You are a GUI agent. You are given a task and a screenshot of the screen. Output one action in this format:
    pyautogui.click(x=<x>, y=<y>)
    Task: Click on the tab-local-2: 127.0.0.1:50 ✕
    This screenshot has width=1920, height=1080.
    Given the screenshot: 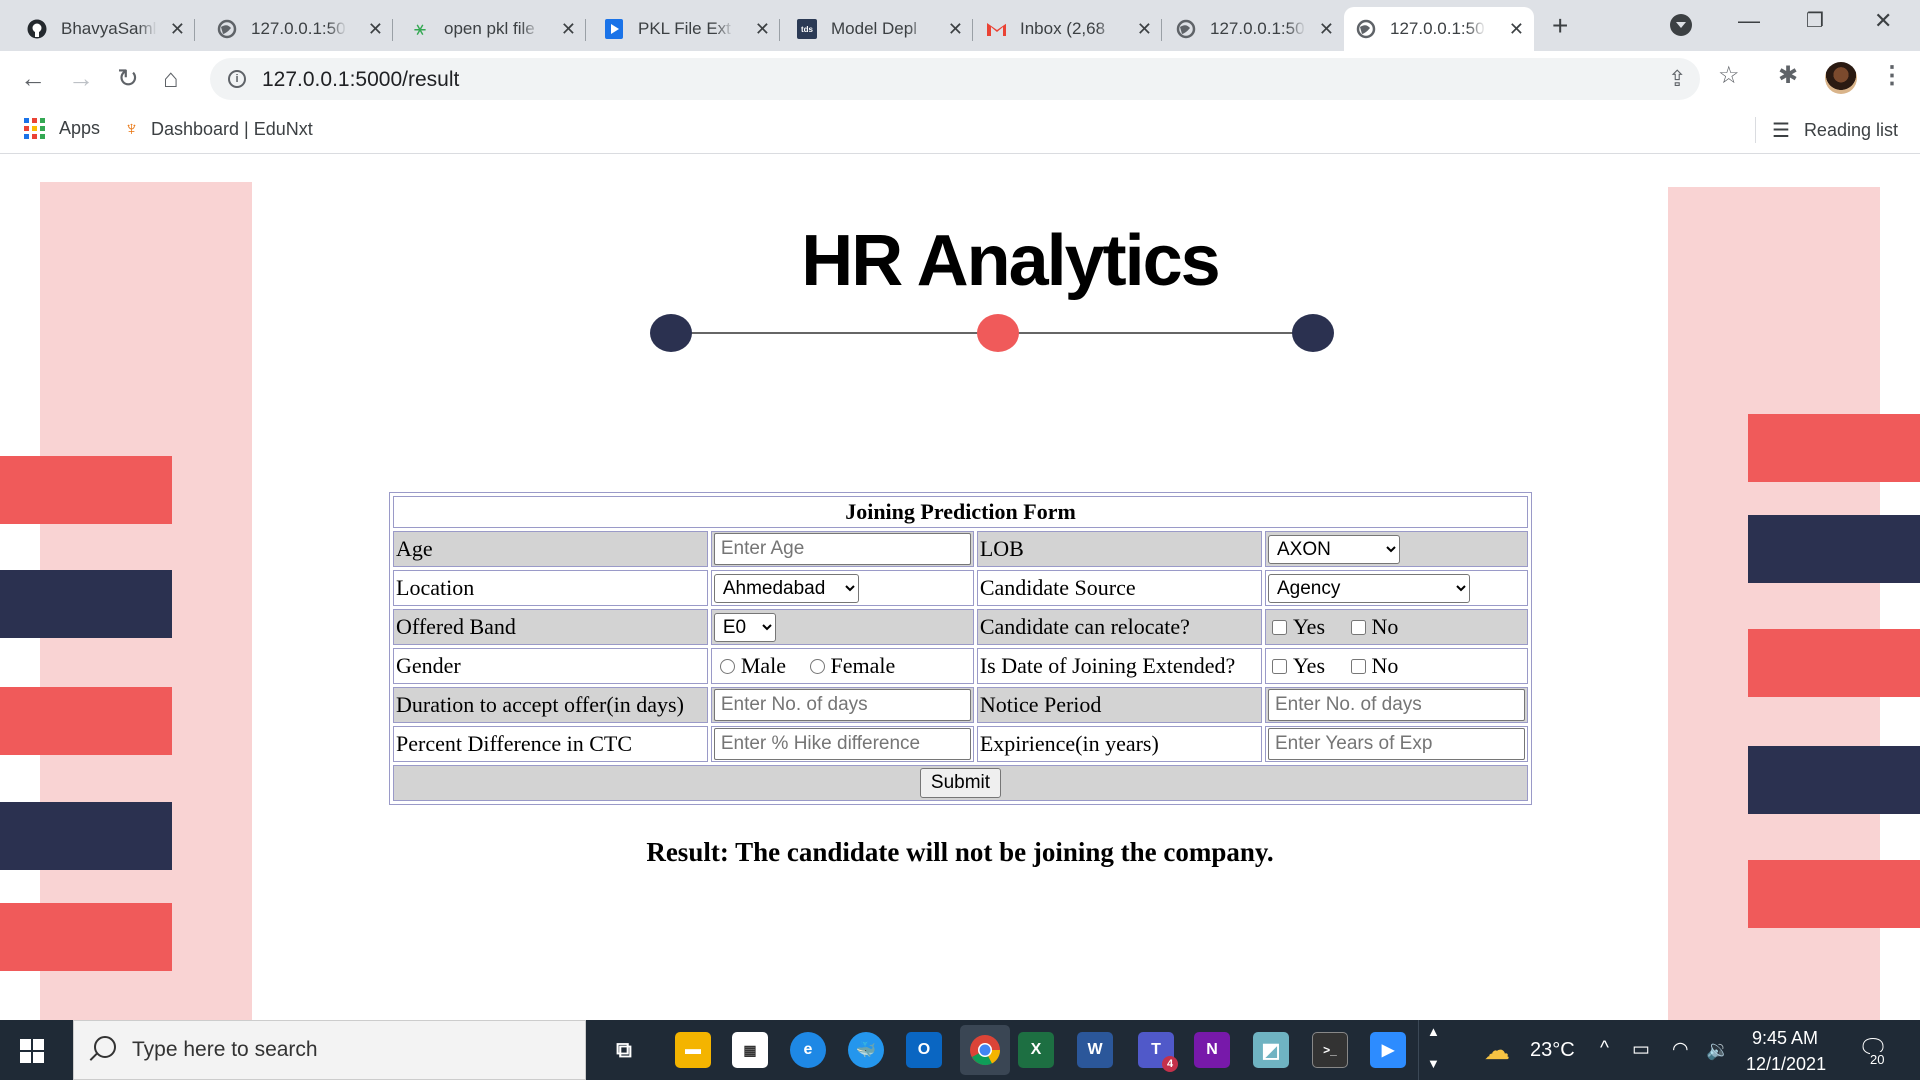 What is the action you would take?
    pyautogui.click(x=1254, y=29)
    